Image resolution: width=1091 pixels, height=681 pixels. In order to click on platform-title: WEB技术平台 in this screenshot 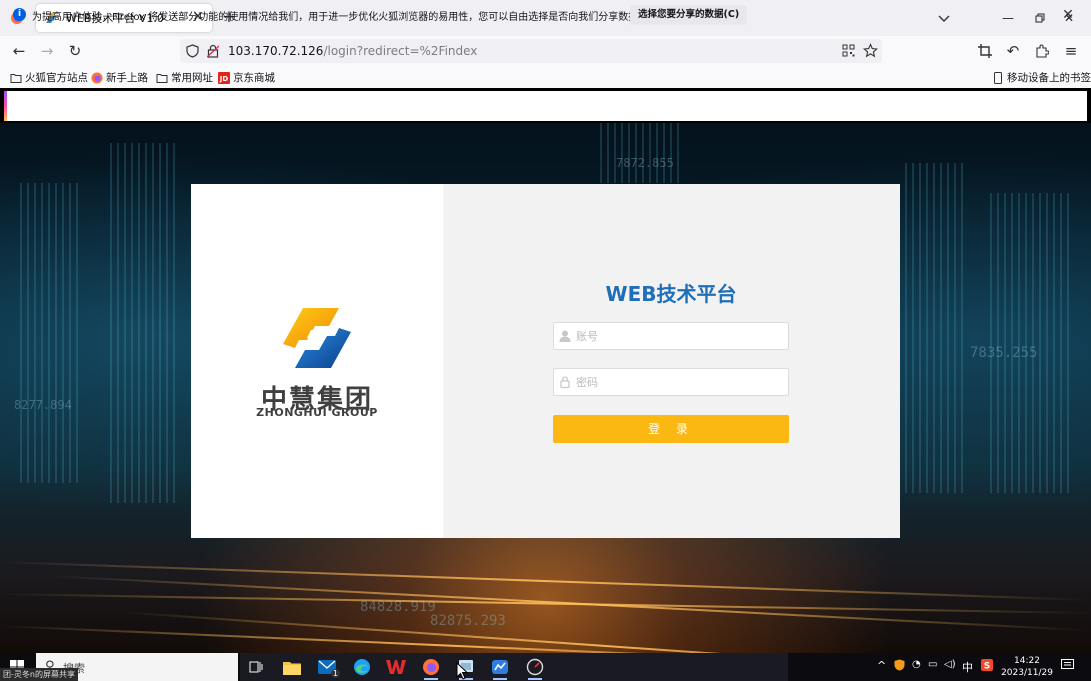, I will do `click(671, 294)`.